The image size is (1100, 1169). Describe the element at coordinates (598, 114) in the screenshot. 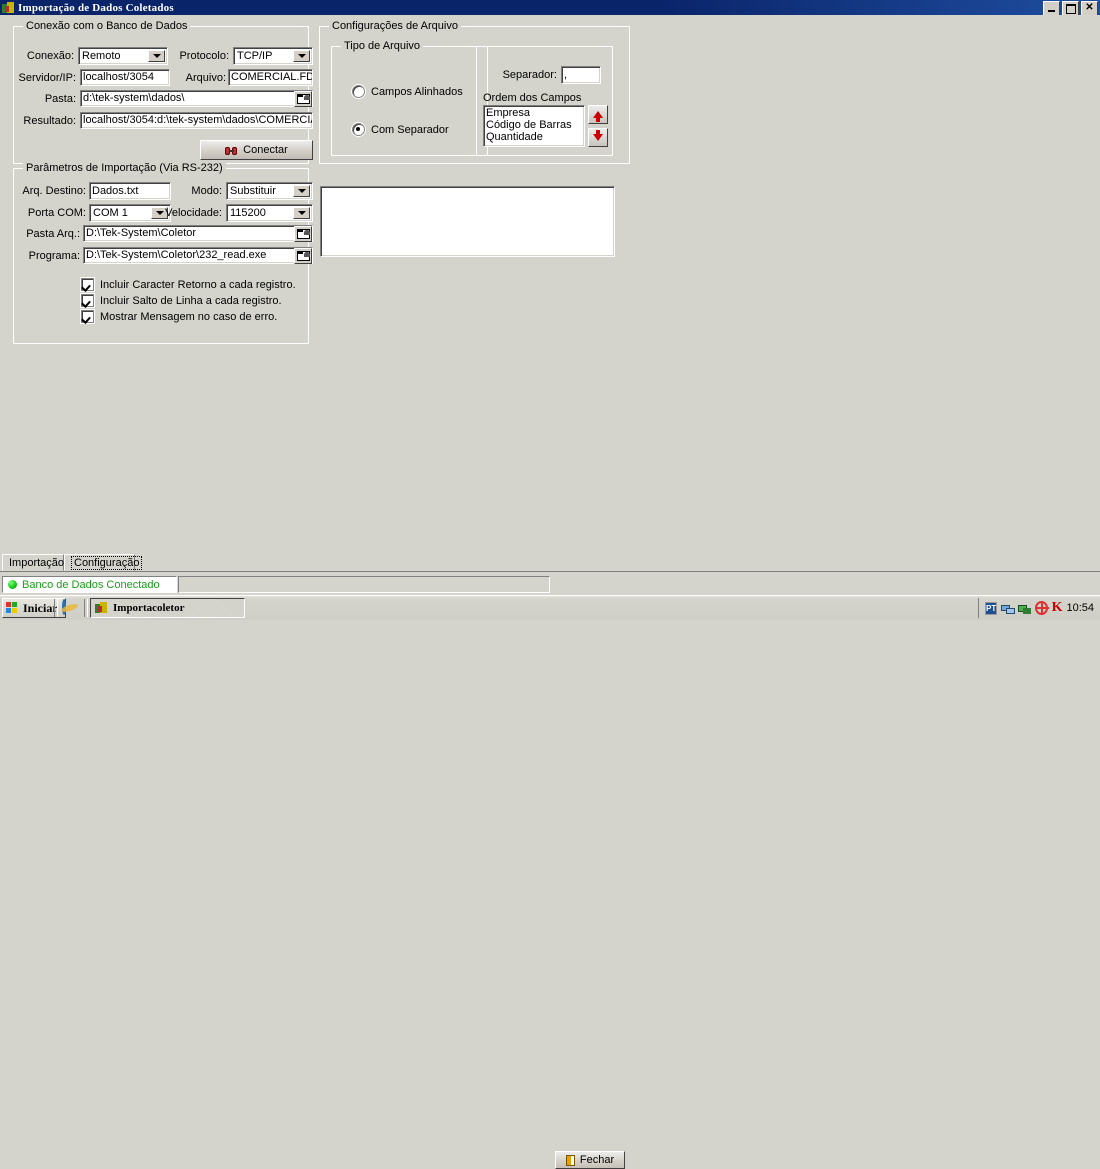

I see `move-up-button` at that location.